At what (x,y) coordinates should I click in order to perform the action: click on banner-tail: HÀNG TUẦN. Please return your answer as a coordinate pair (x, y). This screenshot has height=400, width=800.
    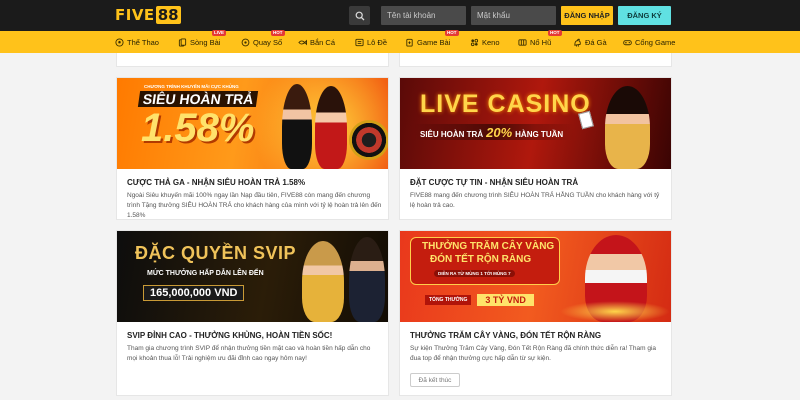
    Looking at the image, I should click on (539, 134).